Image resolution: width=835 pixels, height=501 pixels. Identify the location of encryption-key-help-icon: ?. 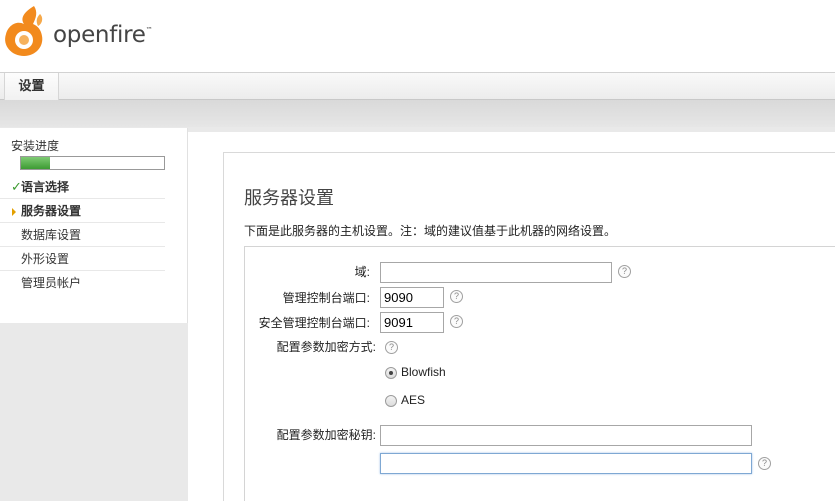
(764, 463).